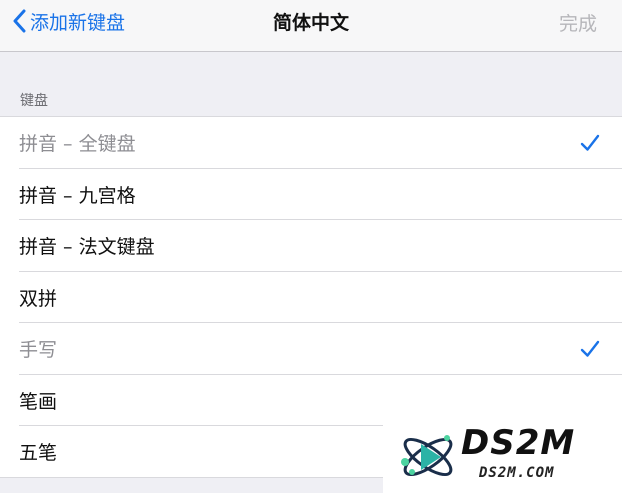 The width and height of the screenshot is (622, 493). What do you see at coordinates (38, 401) in the screenshot?
I see `list-item-label: 笔画` at bounding box center [38, 401].